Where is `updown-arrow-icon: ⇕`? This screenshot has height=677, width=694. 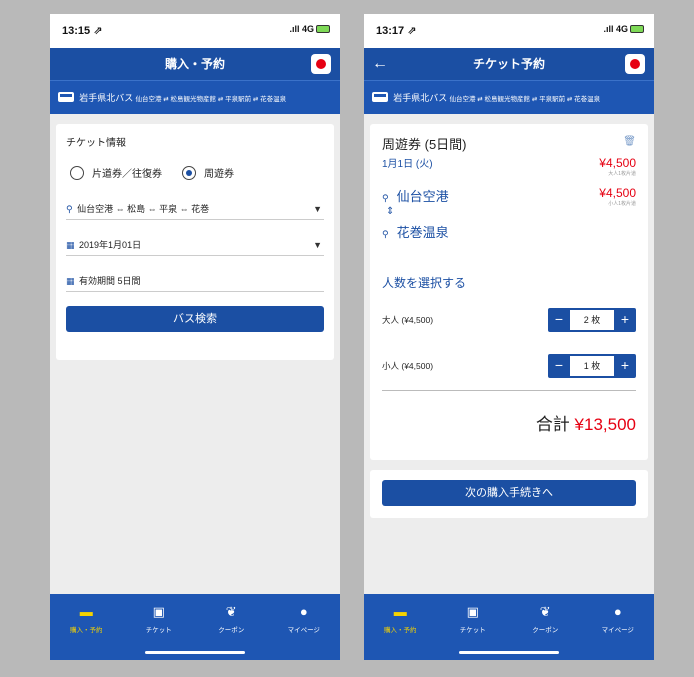
updown-arrow-icon: ⇕ is located at coordinates (390, 211).